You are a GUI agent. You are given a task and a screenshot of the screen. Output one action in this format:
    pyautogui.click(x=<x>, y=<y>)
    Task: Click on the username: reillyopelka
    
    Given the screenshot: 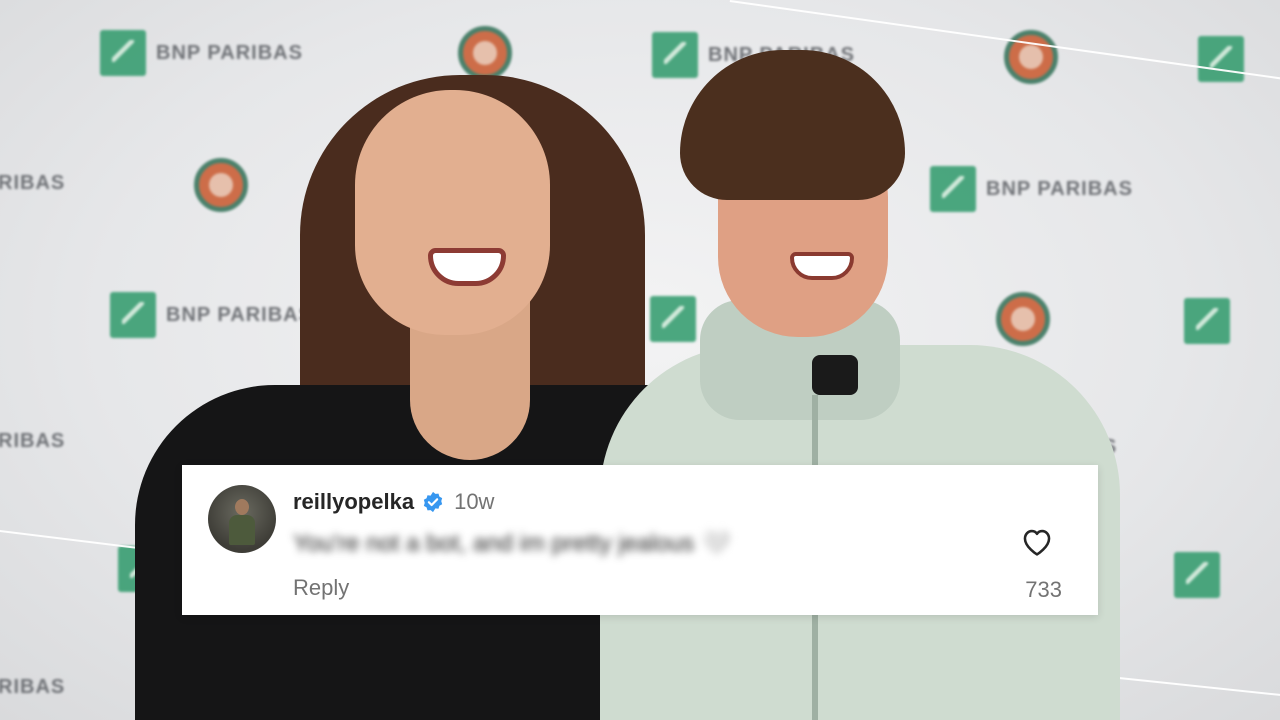 What is the action you would take?
    pyautogui.click(x=353, y=502)
    